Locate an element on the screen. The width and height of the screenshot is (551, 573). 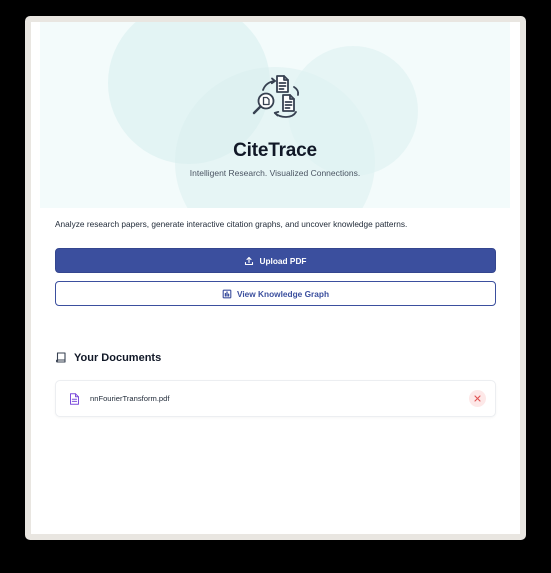
document-list-item: nnFourierTransform.pdf is located at coordinates (275, 398).